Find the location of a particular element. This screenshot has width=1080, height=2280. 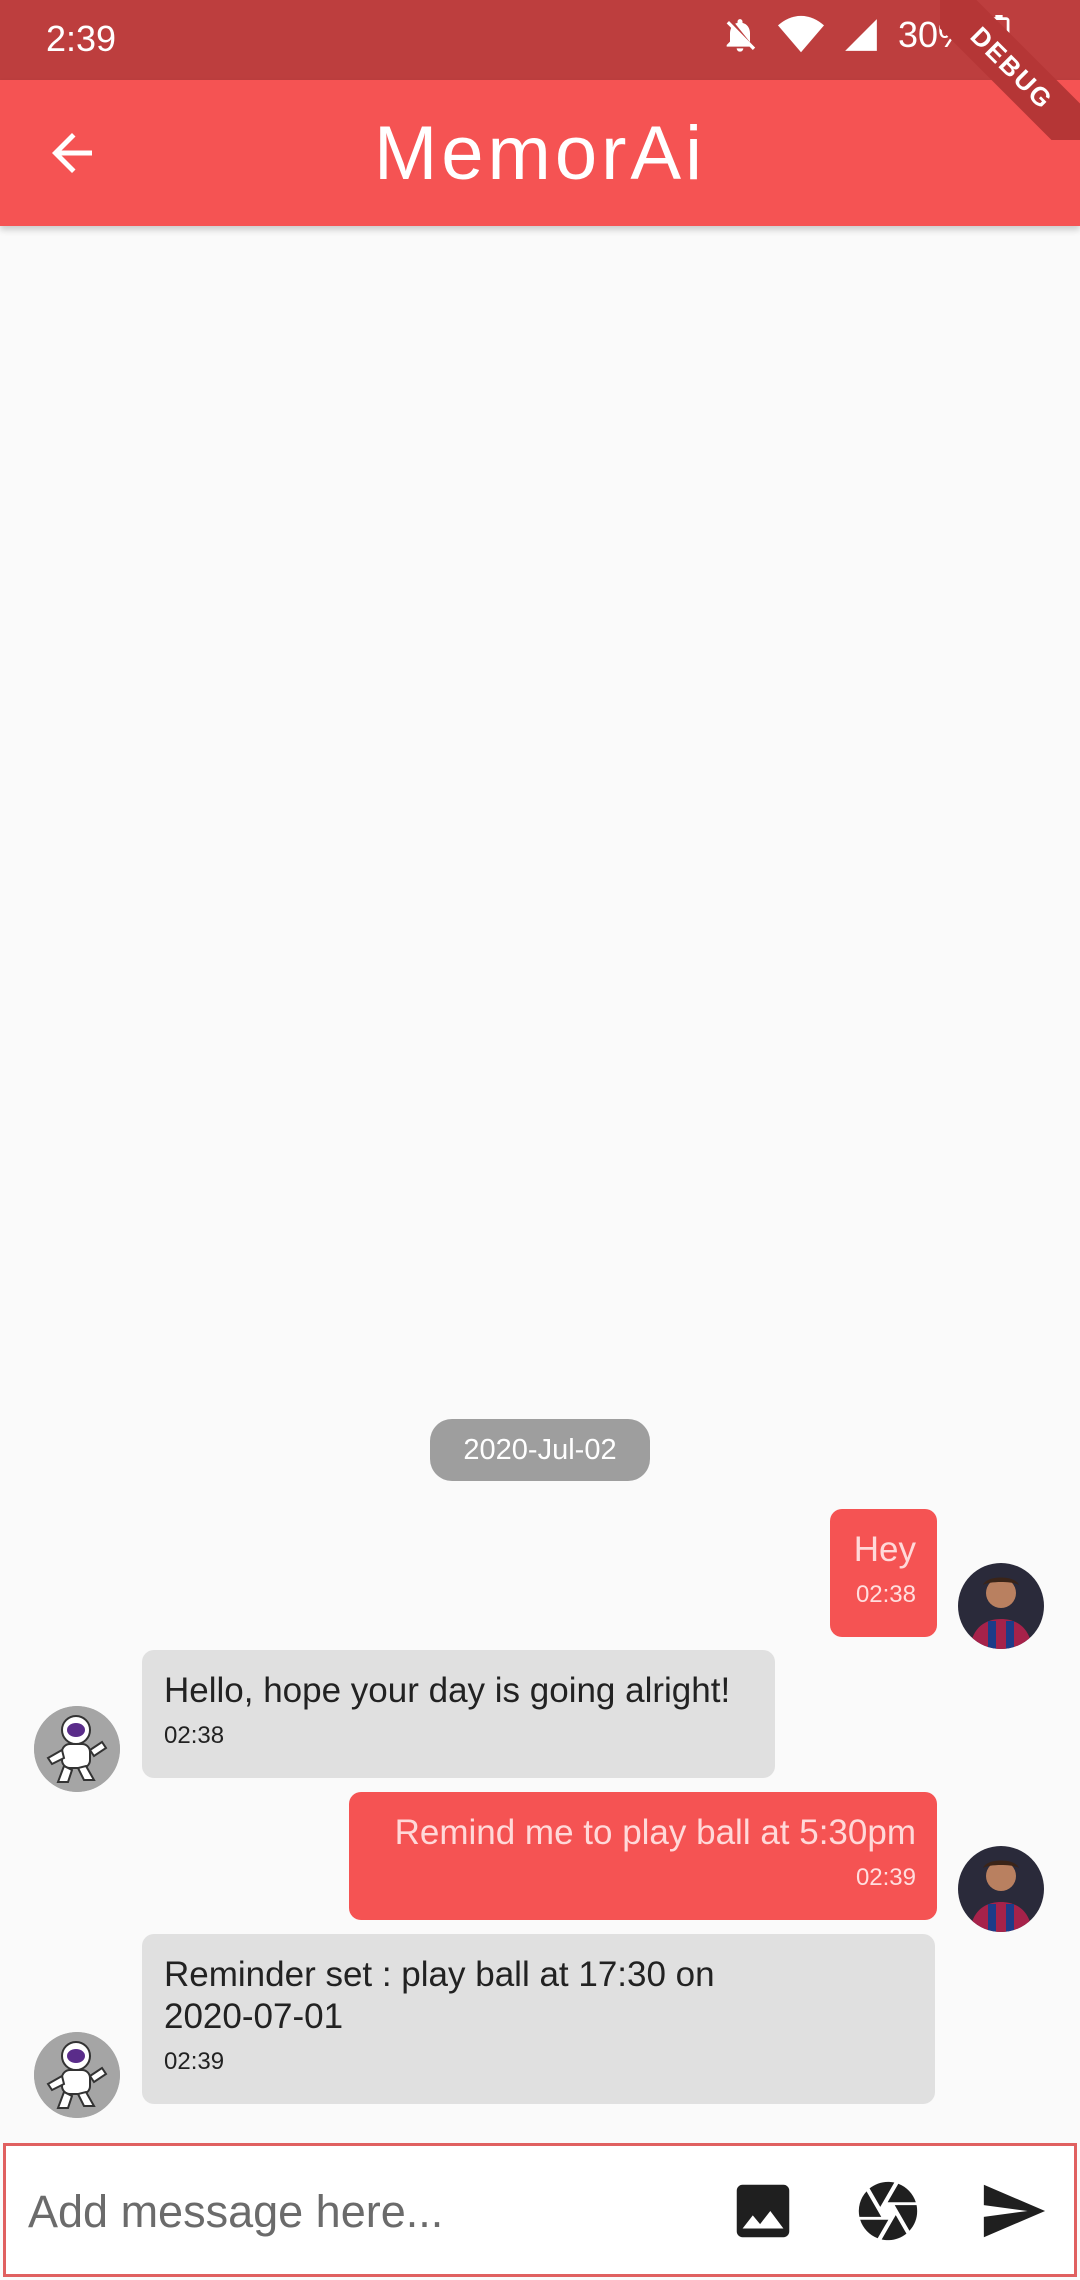

app-bar: MemorAi is located at coordinates (540, 153).